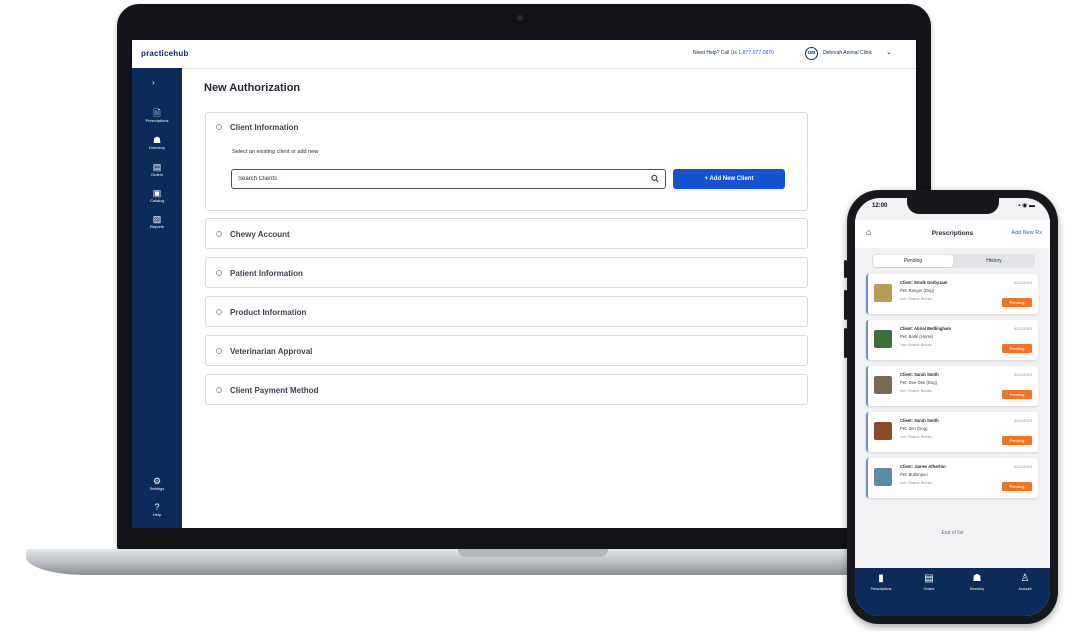 The image size is (1068, 631). I want to click on app-logo: practicehub, so click(165, 53).